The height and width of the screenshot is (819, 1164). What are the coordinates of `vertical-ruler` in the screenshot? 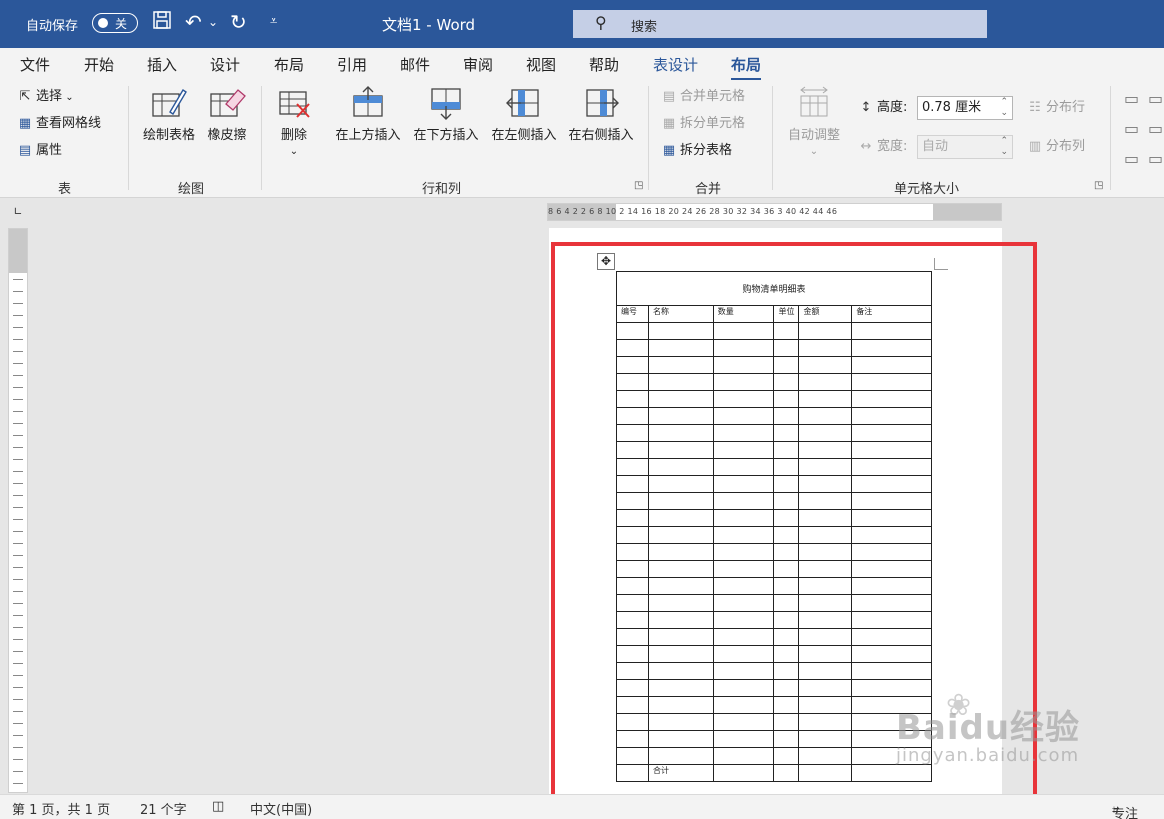 It's located at (18, 510).